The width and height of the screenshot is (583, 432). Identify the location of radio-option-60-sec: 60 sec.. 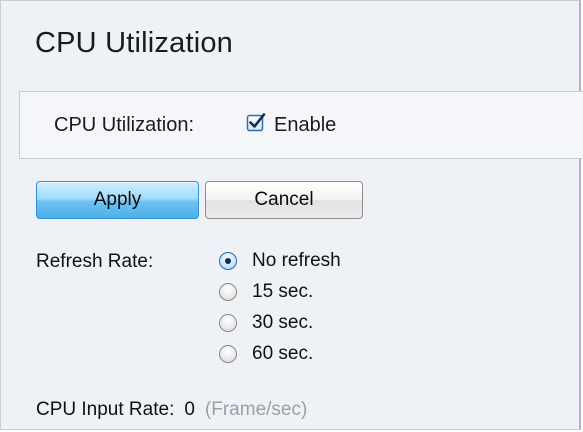
(266, 354).